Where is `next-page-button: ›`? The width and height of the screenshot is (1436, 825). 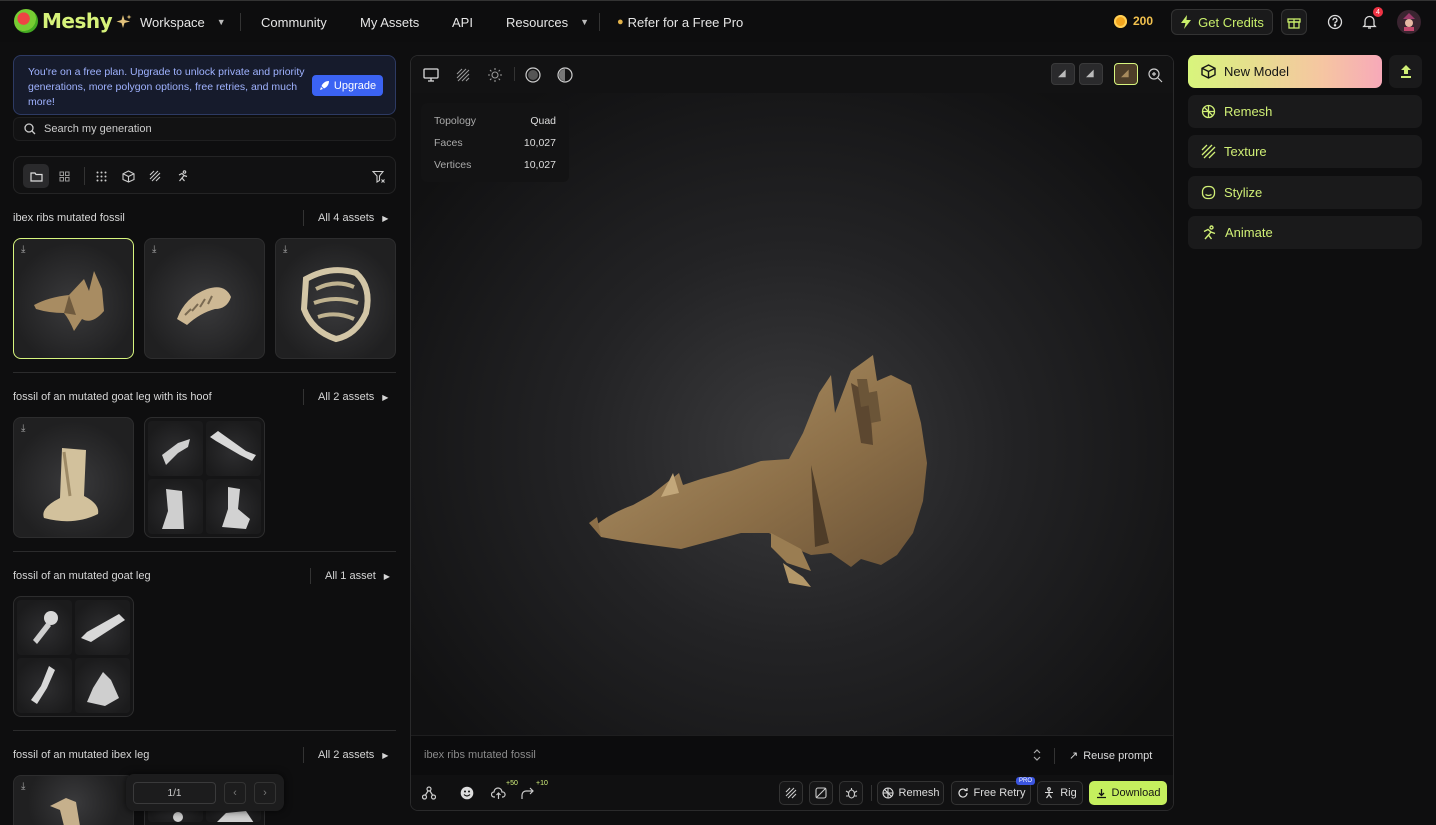
next-page-button: › is located at coordinates (265, 793).